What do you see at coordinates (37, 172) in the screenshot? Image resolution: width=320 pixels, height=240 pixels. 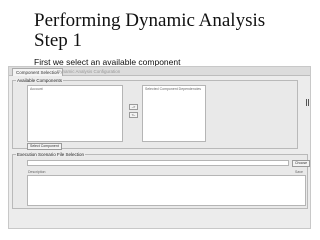 I see `description-label: Description` at bounding box center [37, 172].